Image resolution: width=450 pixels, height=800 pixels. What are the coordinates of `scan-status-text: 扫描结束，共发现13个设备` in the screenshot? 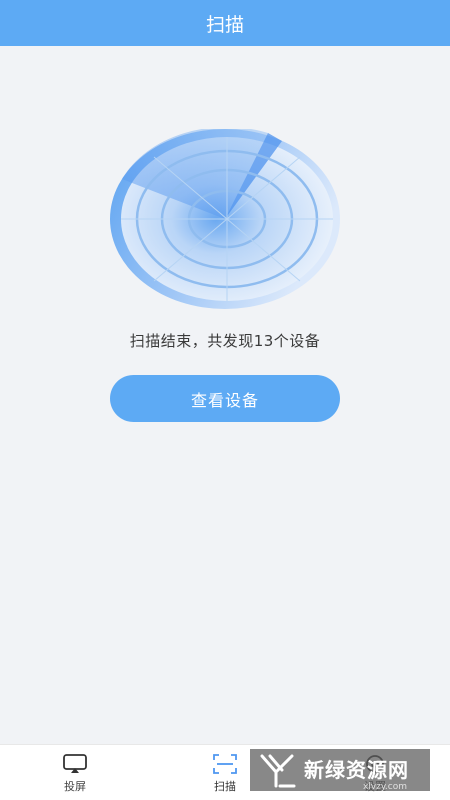 It's located at (225, 341).